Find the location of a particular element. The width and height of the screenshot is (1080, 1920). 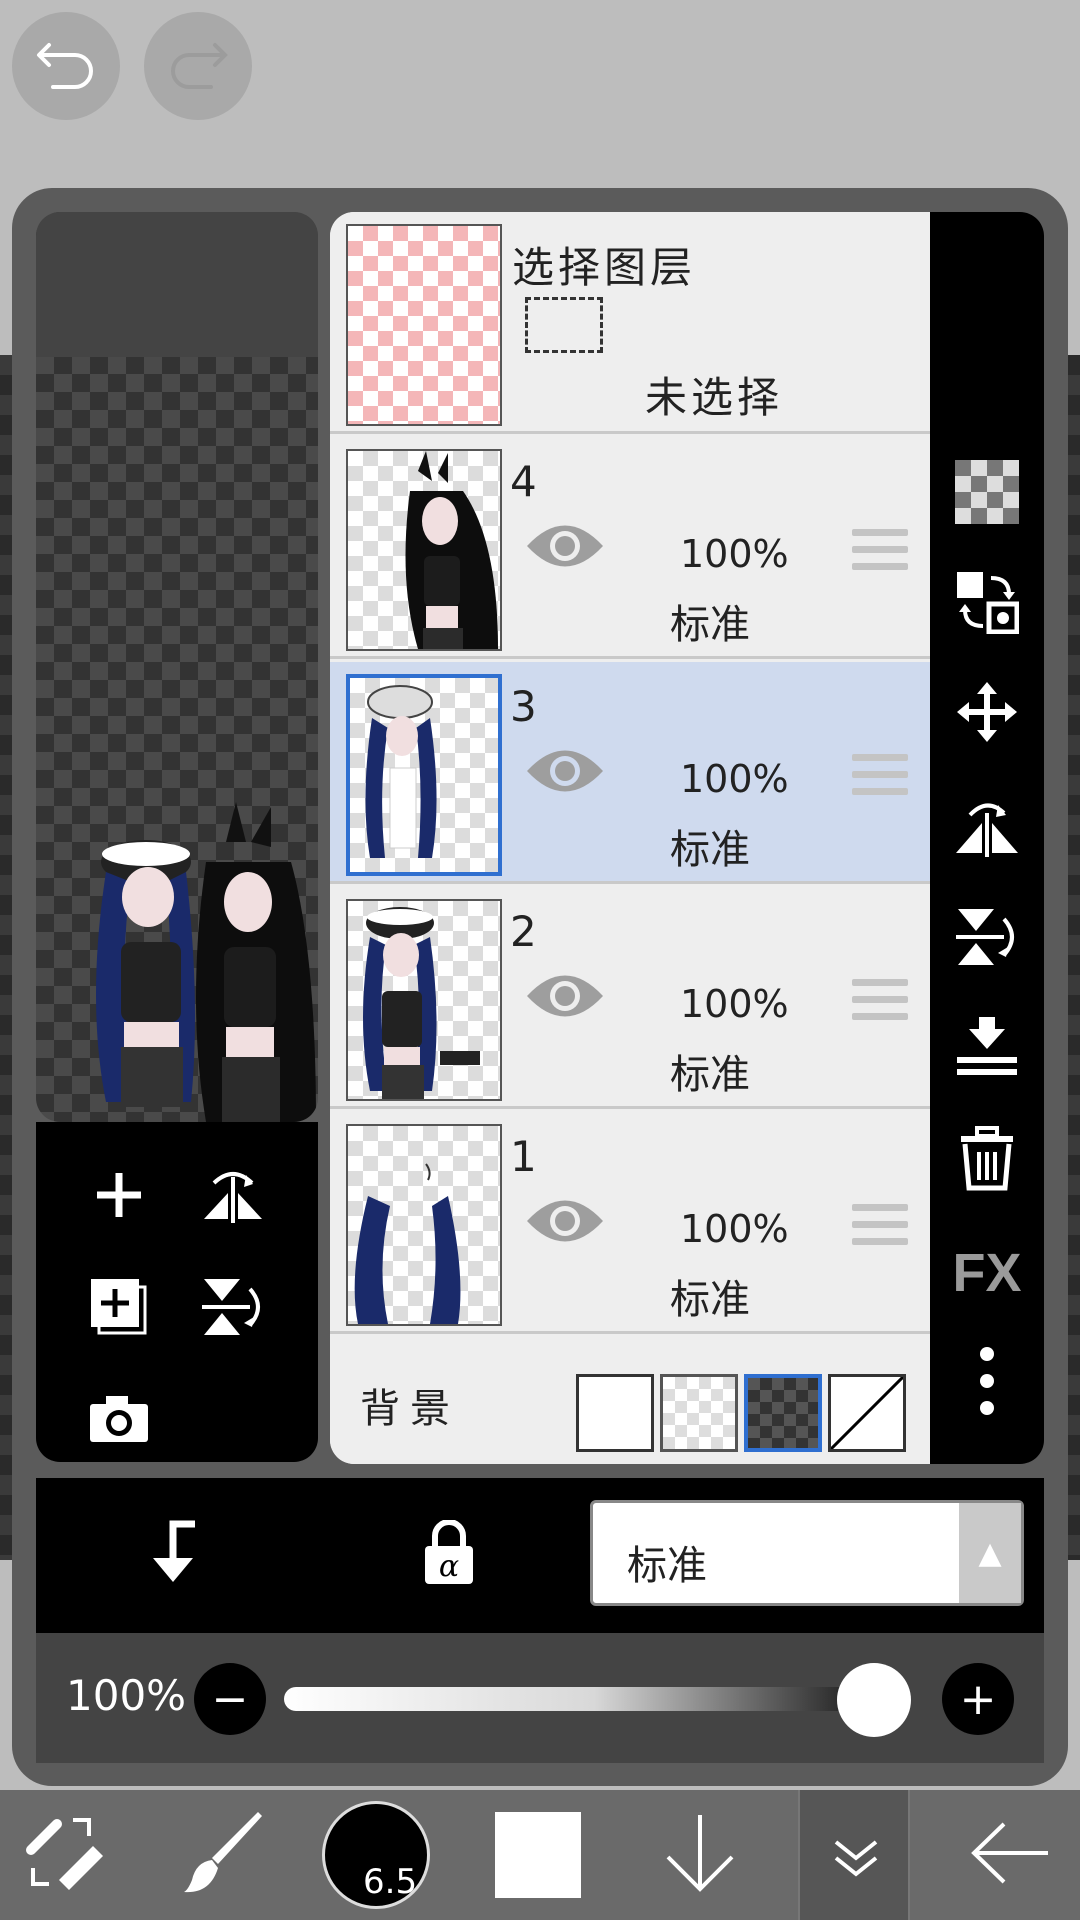

layer-down-button is located at coordinates (700, 1855).